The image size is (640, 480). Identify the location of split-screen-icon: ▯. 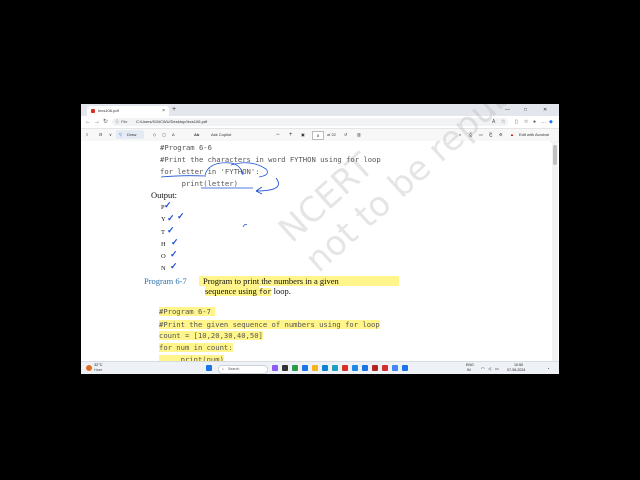
(516, 122).